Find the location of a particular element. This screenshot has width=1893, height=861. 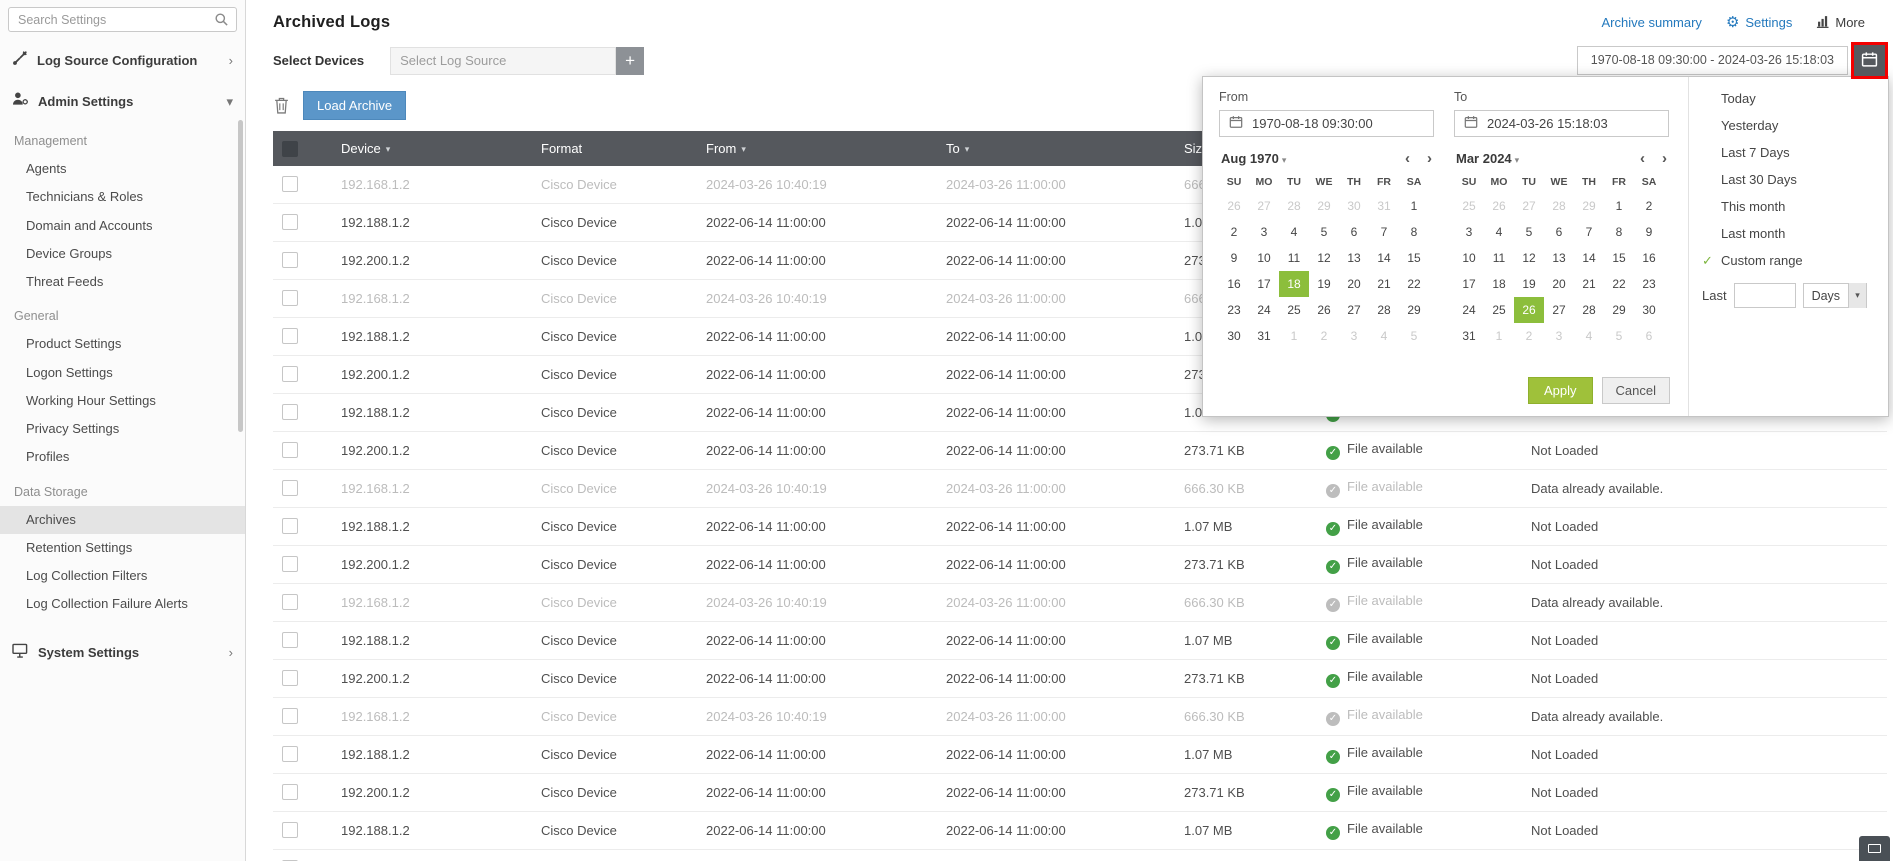

sidebar-item-product-settings: Product Settings is located at coordinates (122, 344).